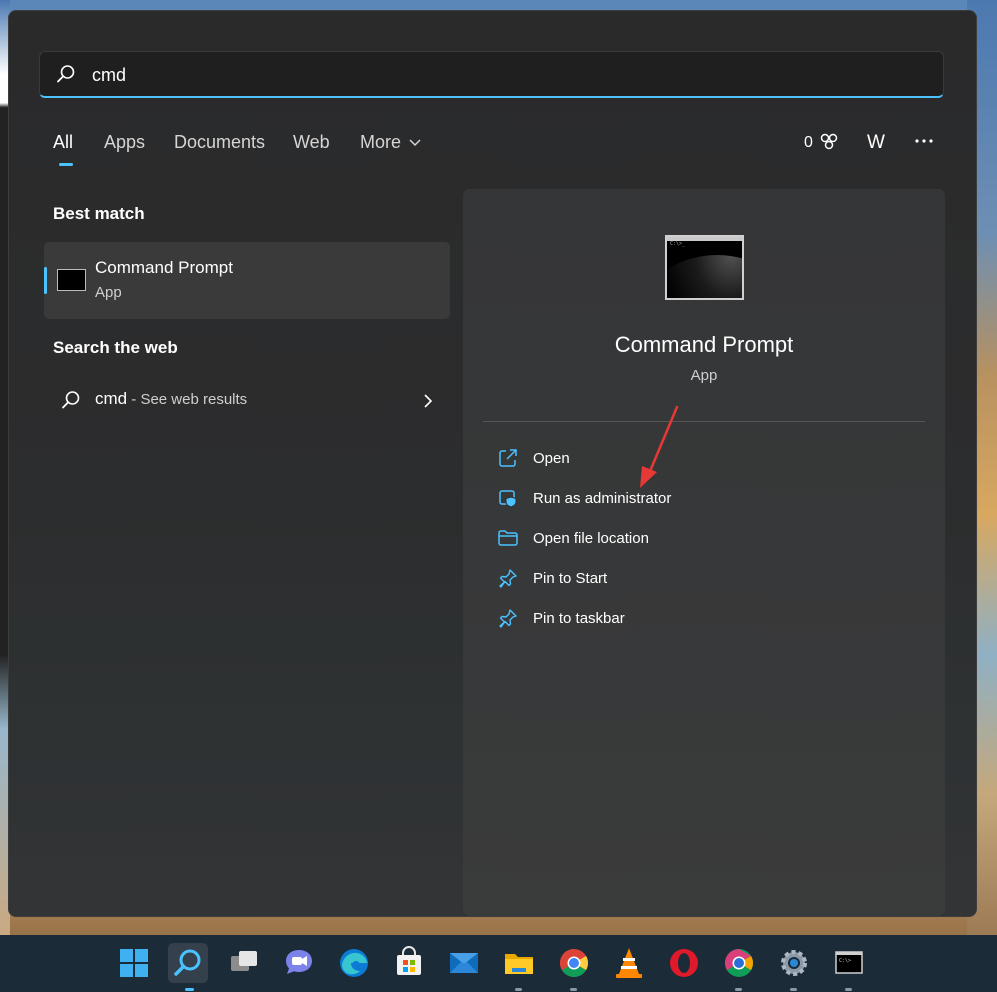 The image size is (997, 992). I want to click on file-explorer-icon, so click(519, 963).